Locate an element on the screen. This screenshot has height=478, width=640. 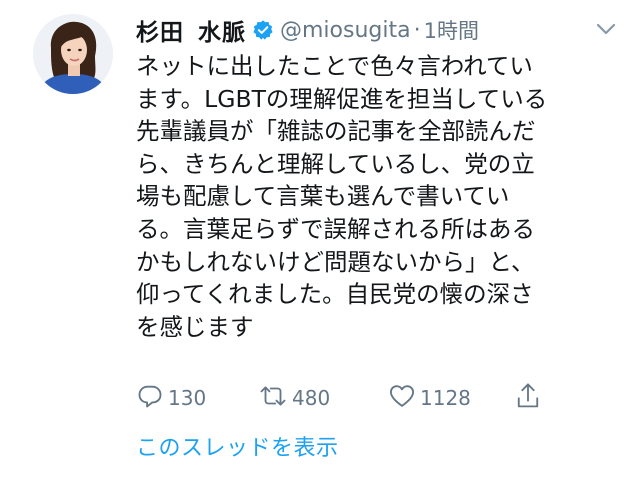
tweet-text-line: 仰ってくれました。自民党の懐の深さ is located at coordinates (335, 294).